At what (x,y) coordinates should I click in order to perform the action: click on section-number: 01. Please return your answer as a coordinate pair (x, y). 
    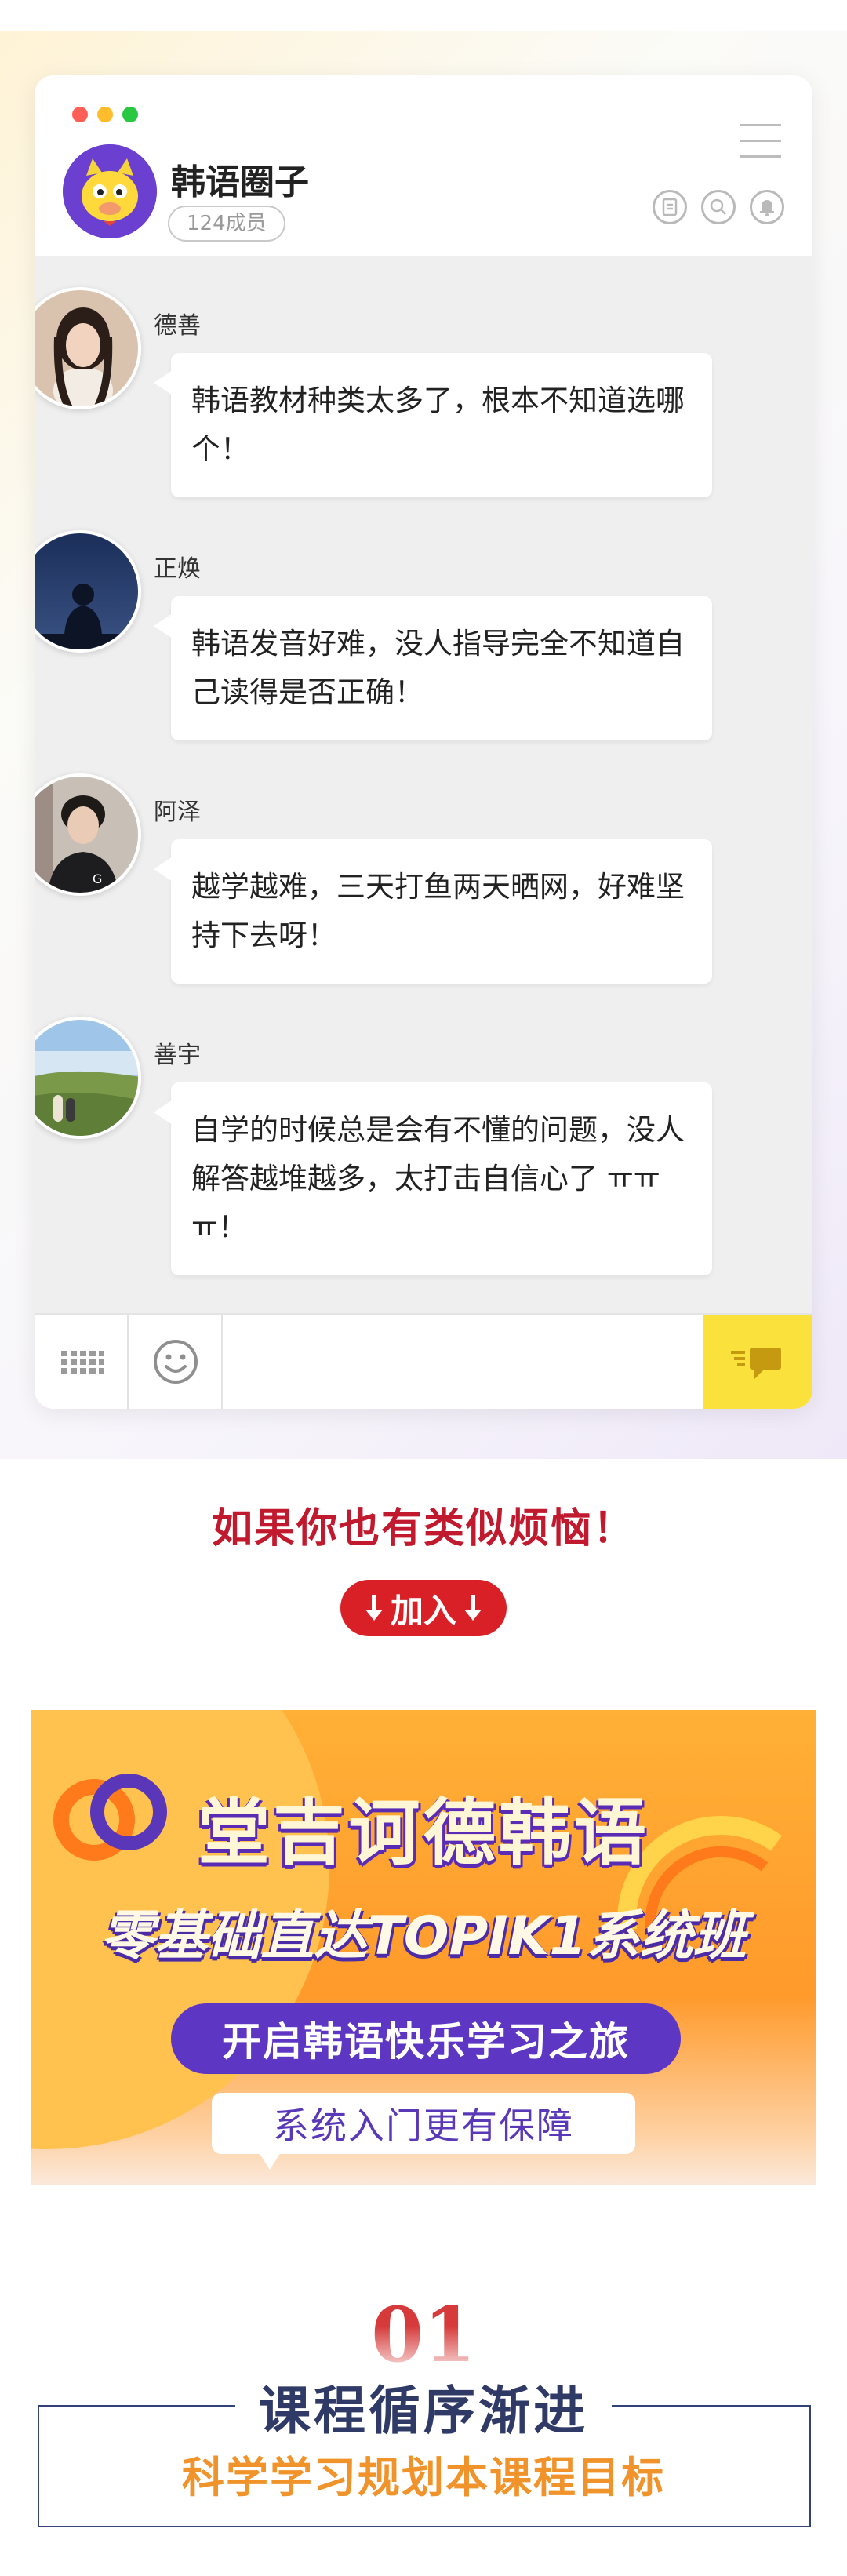
    Looking at the image, I should click on (423, 2334).